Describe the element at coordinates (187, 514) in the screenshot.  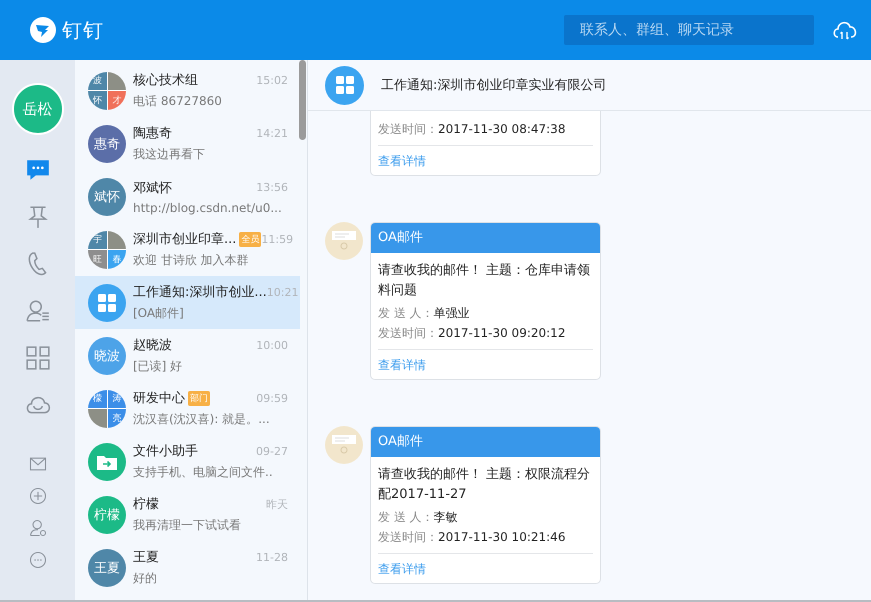
I see `conversation-item: 柠檬 柠檬 昨天 我再清理一下试试看` at that location.